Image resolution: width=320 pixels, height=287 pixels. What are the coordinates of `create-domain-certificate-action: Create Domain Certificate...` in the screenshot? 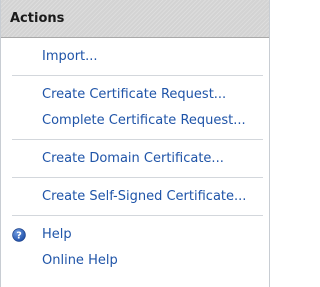 It's located at (135, 159).